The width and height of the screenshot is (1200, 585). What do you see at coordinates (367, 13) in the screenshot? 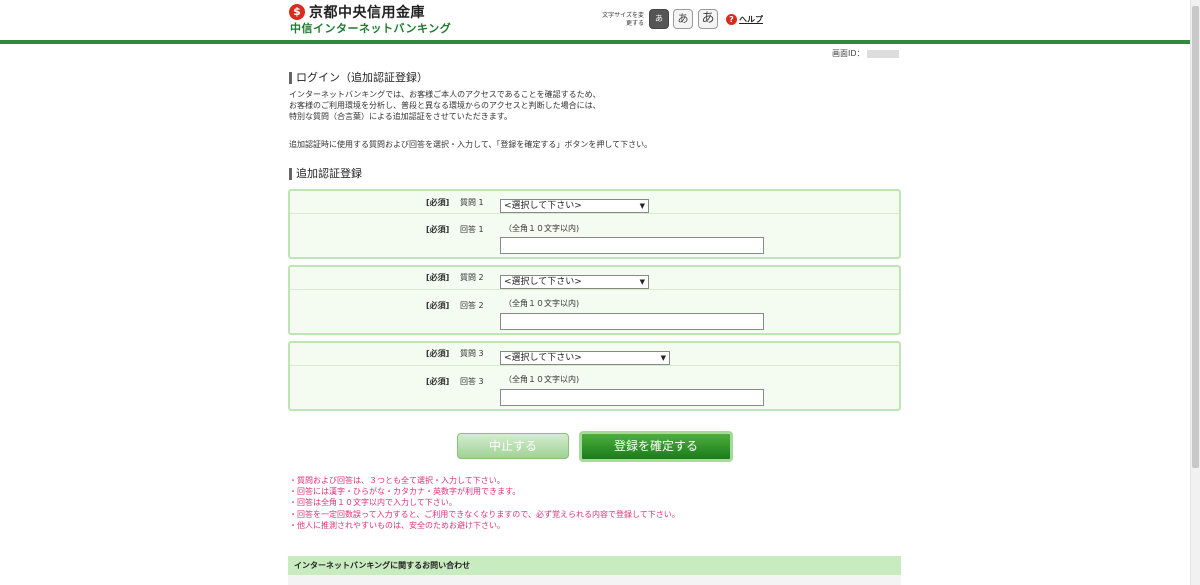
I see `bank-name: 京都中央信用金庫` at bounding box center [367, 13].